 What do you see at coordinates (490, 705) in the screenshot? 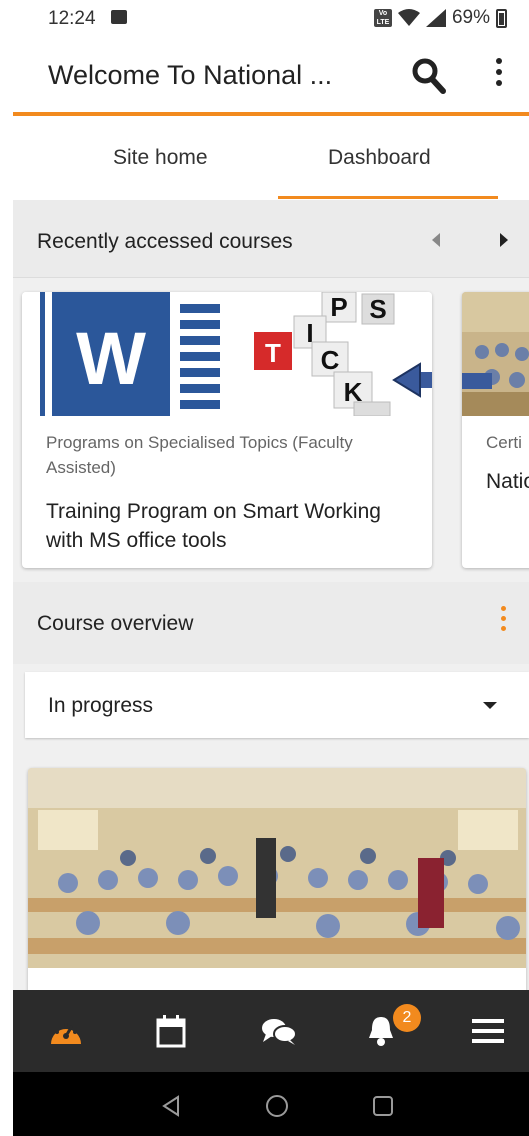
I see `chevron-down-icon` at bounding box center [490, 705].